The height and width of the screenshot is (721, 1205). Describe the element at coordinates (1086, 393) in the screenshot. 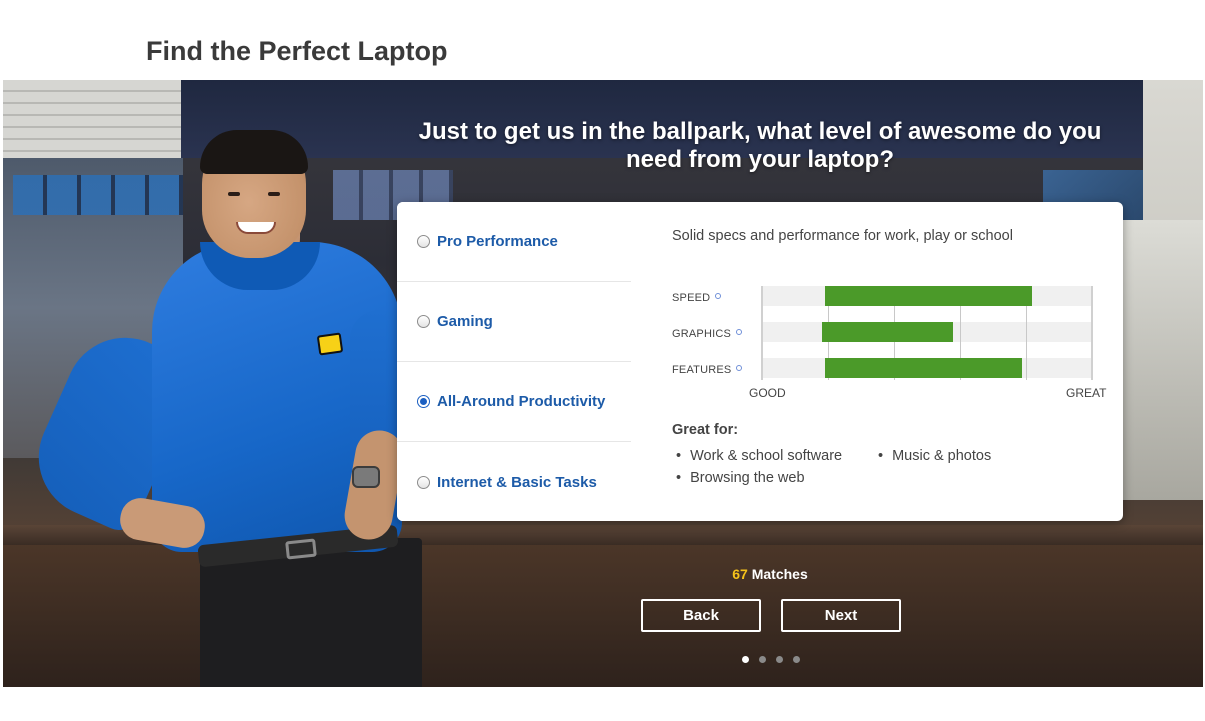

I see `rating-scale-high: GREAT` at that location.